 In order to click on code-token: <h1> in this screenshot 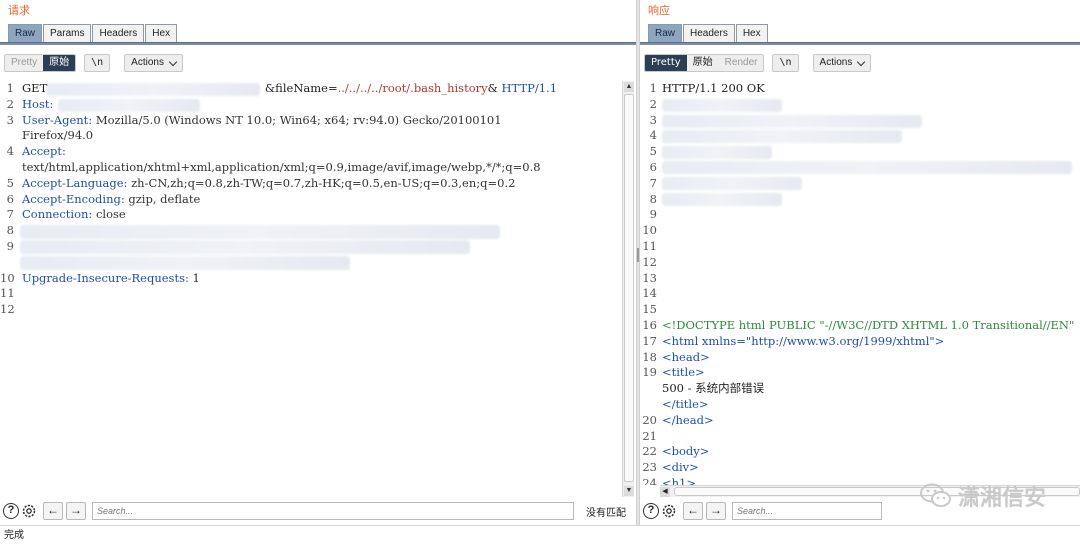, I will do `click(679, 480)`.